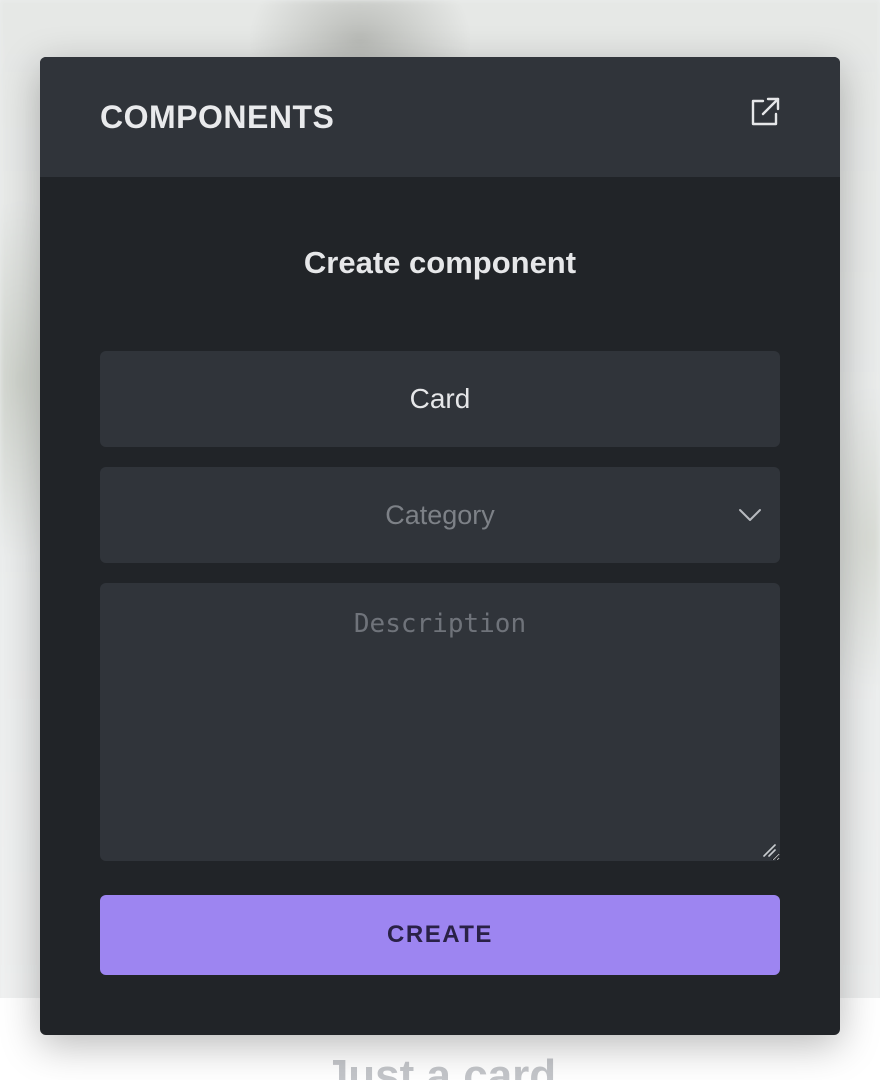 This screenshot has width=880, height=1080. I want to click on background-card-title: Just a card, so click(440, 1065).